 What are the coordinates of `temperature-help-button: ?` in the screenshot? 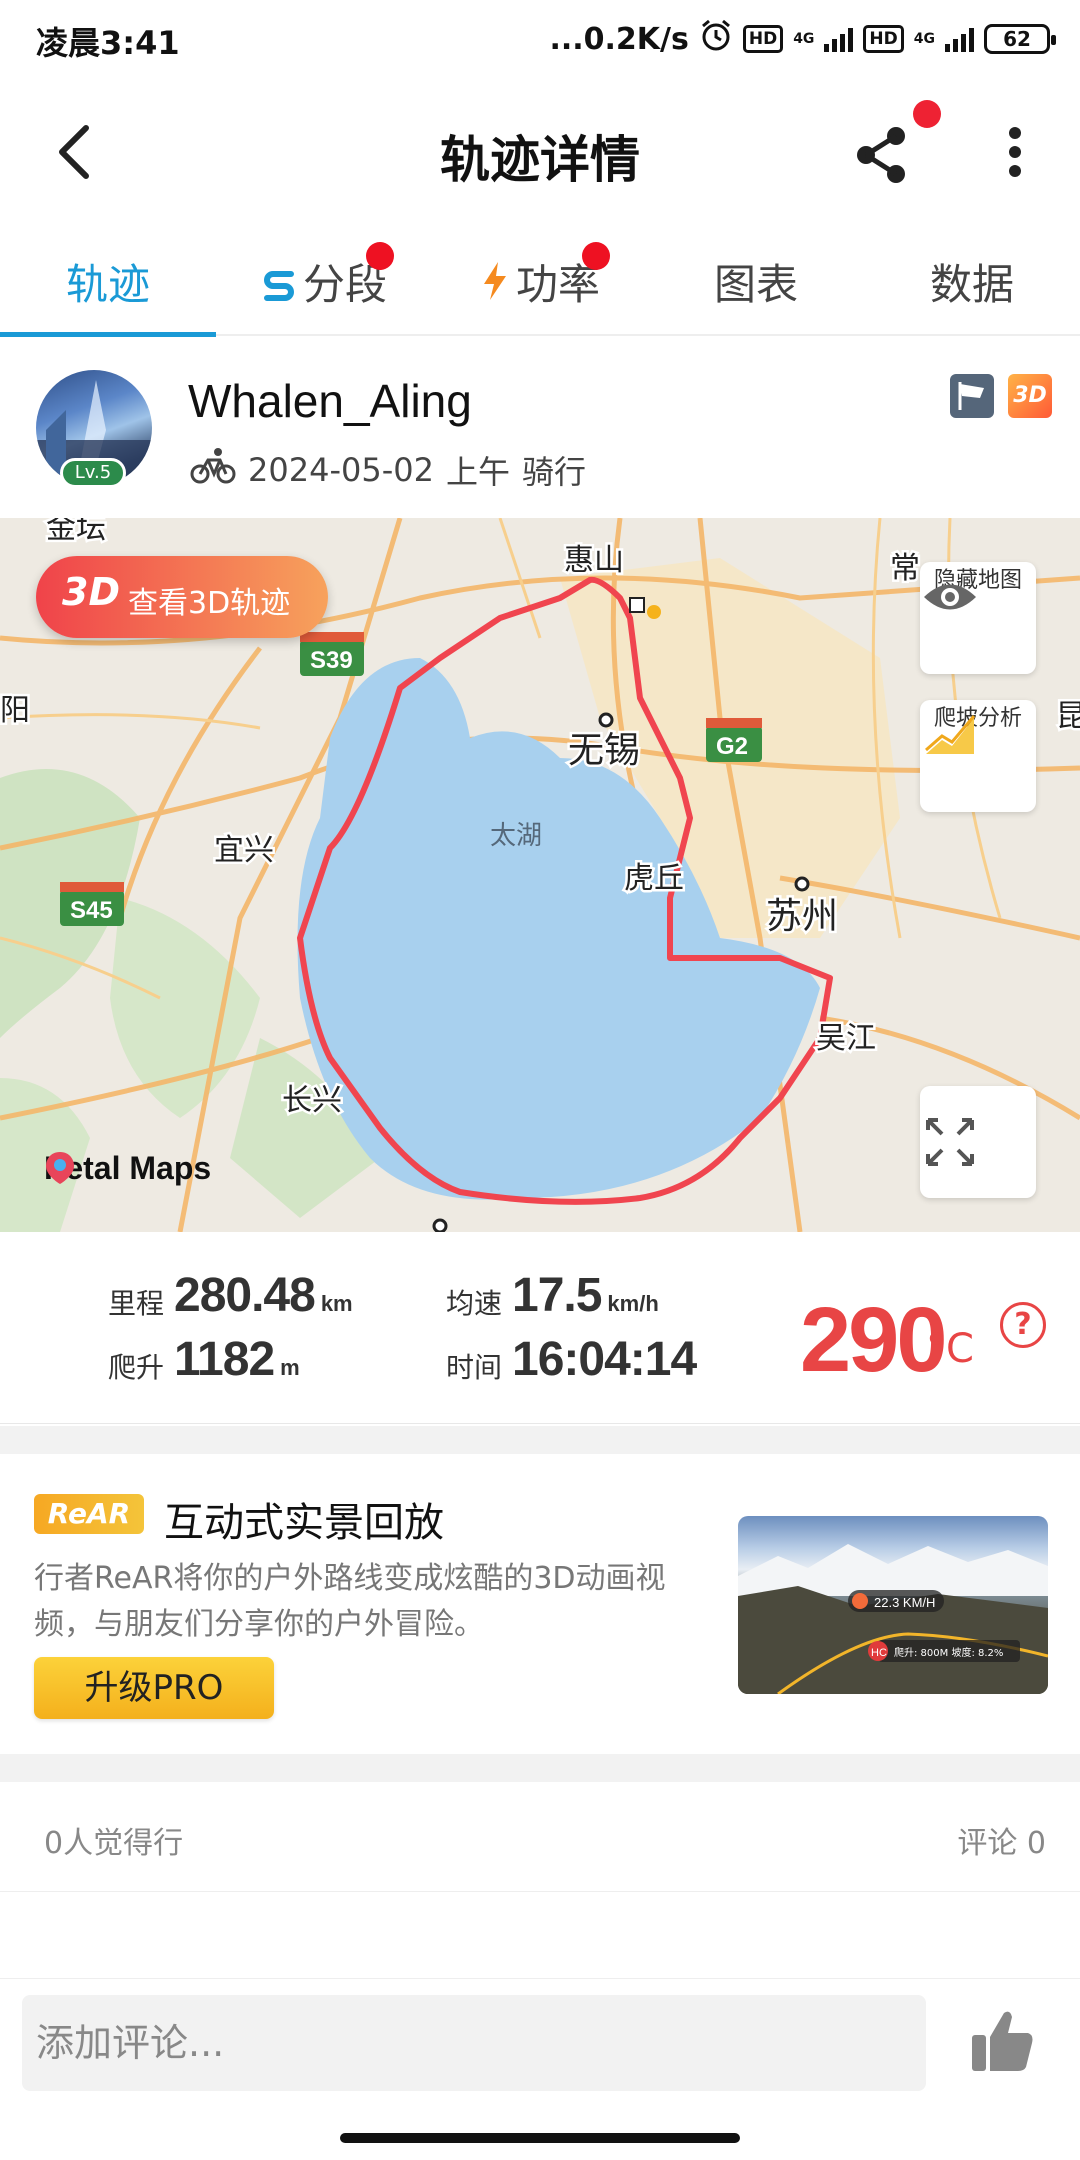 It's located at (1023, 1325).